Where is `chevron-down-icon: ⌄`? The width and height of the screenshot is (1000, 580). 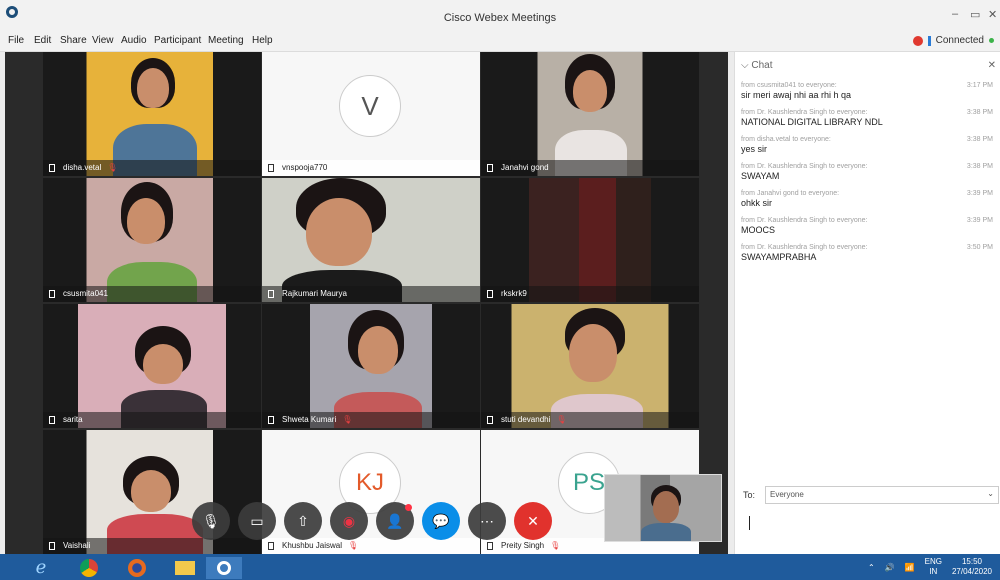
chevron-down-icon: ⌄ is located at coordinates (990, 493).